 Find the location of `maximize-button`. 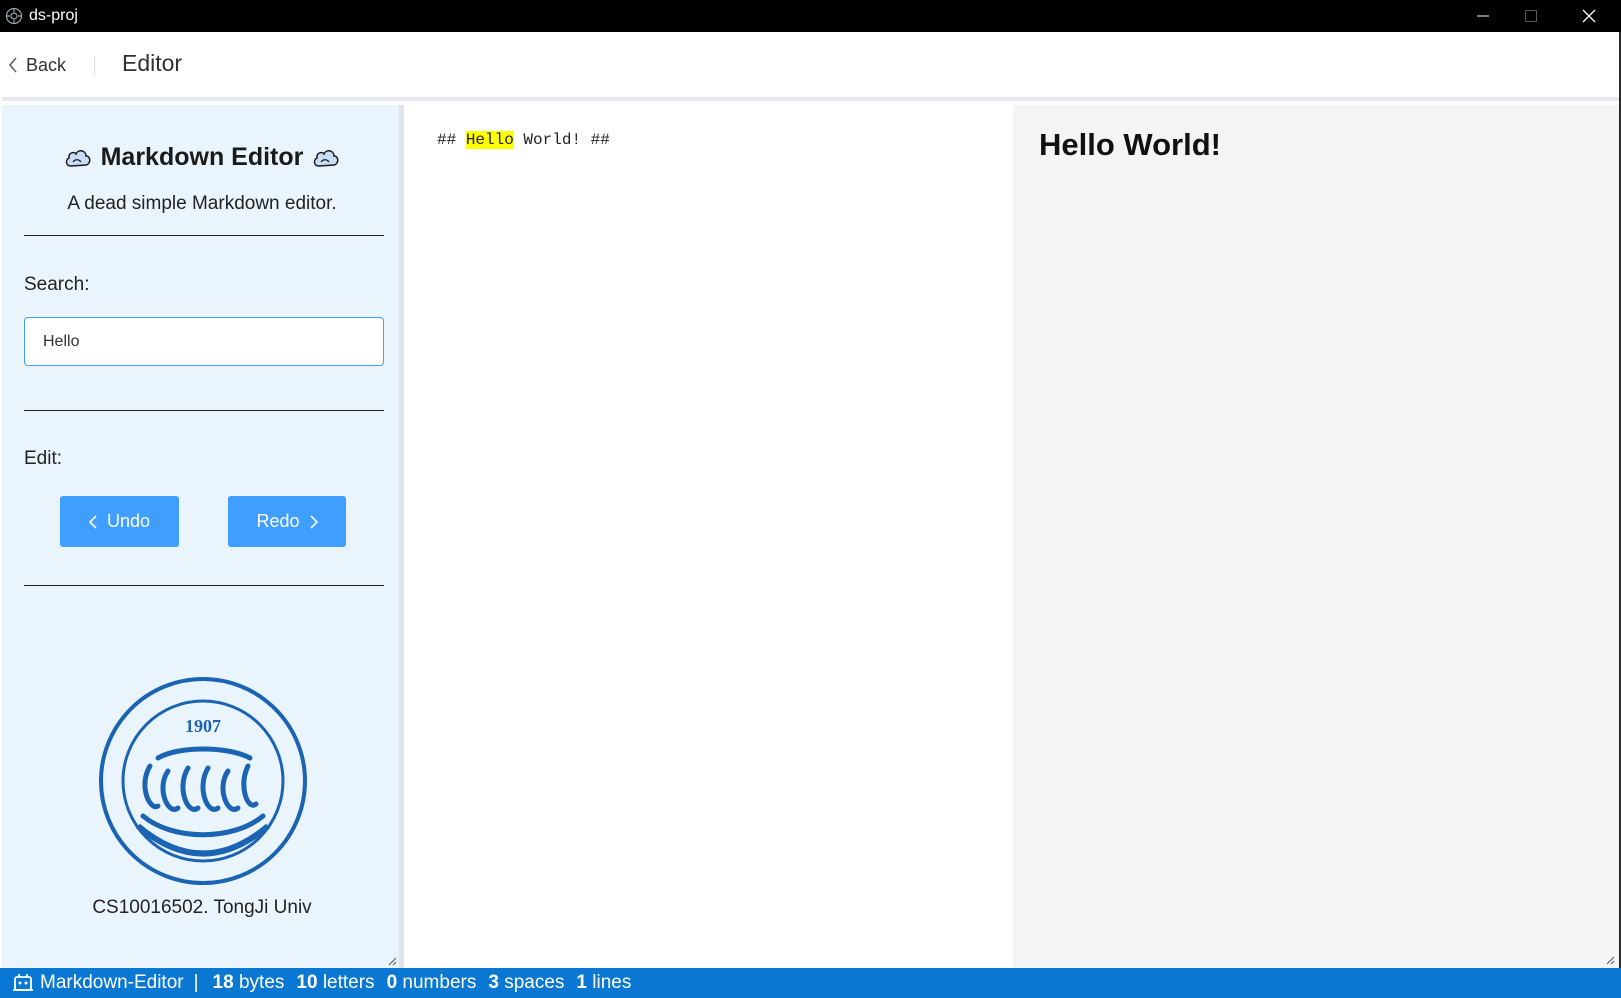

maximize-button is located at coordinates (1531, 16).